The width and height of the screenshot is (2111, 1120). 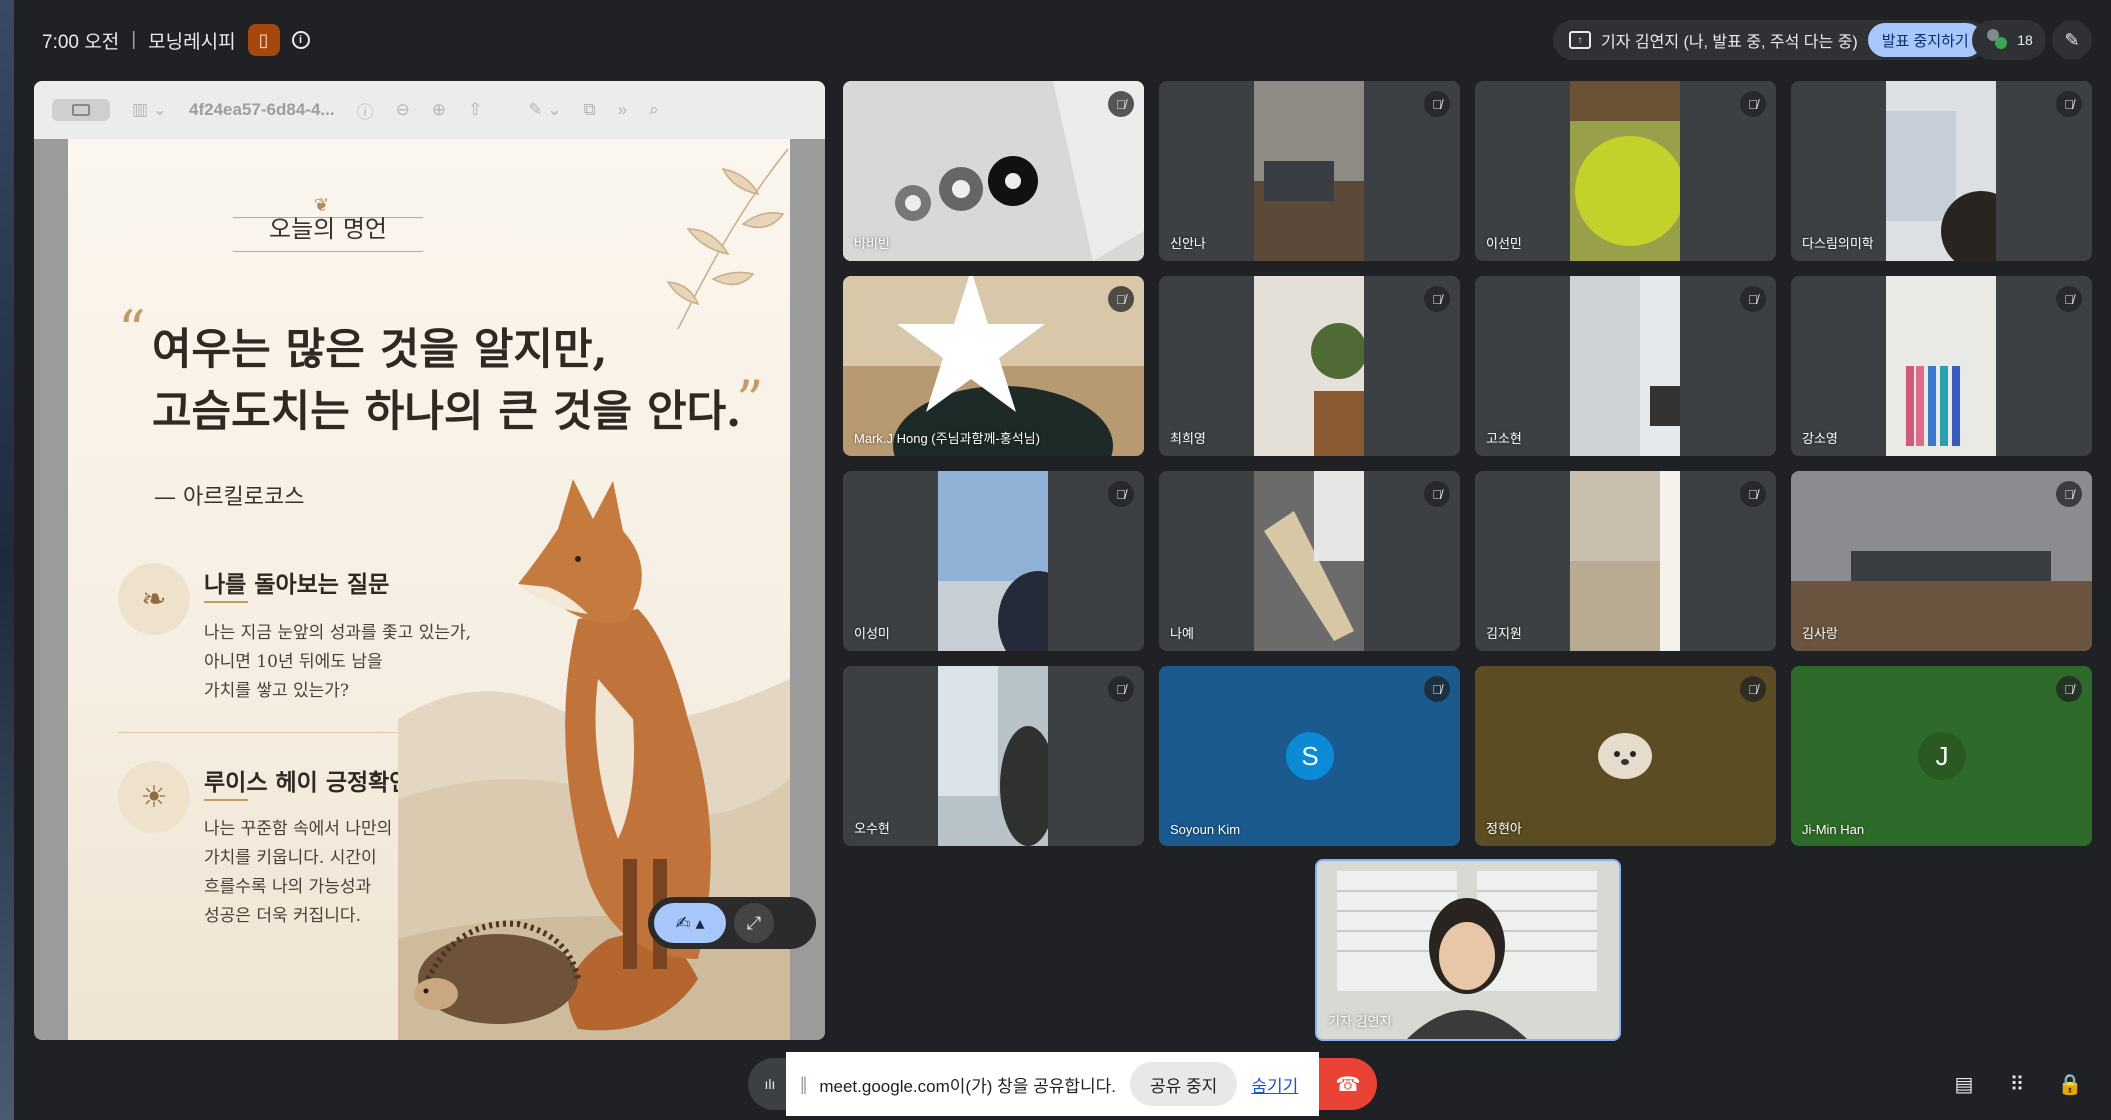 I want to click on markup-icon: ✎ ⌄, so click(x=544, y=110).